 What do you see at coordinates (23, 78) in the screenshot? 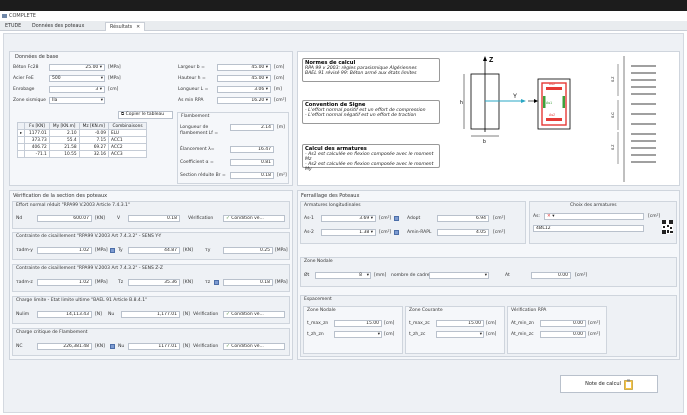
I see `acier-label: Acier FeE` at bounding box center [23, 78].